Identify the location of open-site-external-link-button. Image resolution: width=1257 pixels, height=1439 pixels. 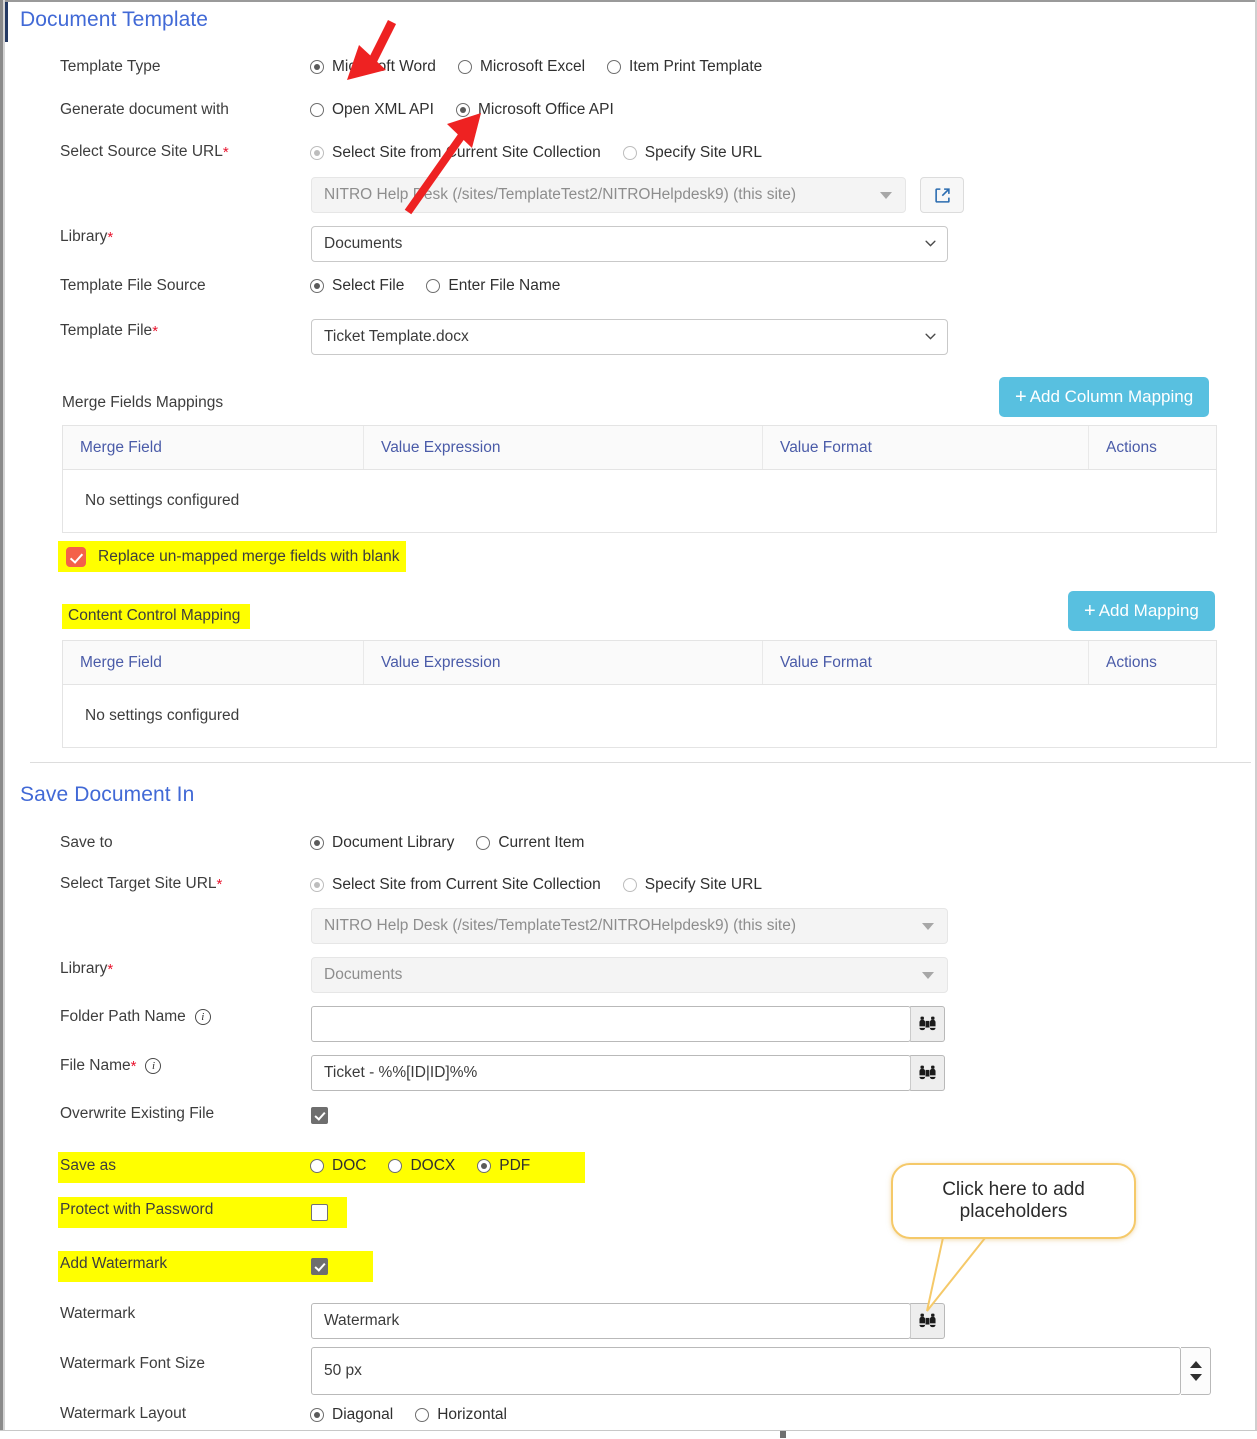
(942, 195).